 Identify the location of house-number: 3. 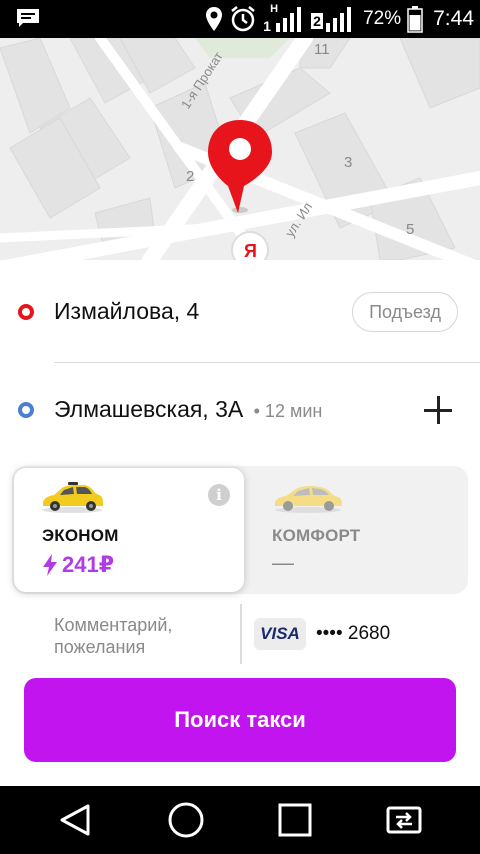
(348, 162).